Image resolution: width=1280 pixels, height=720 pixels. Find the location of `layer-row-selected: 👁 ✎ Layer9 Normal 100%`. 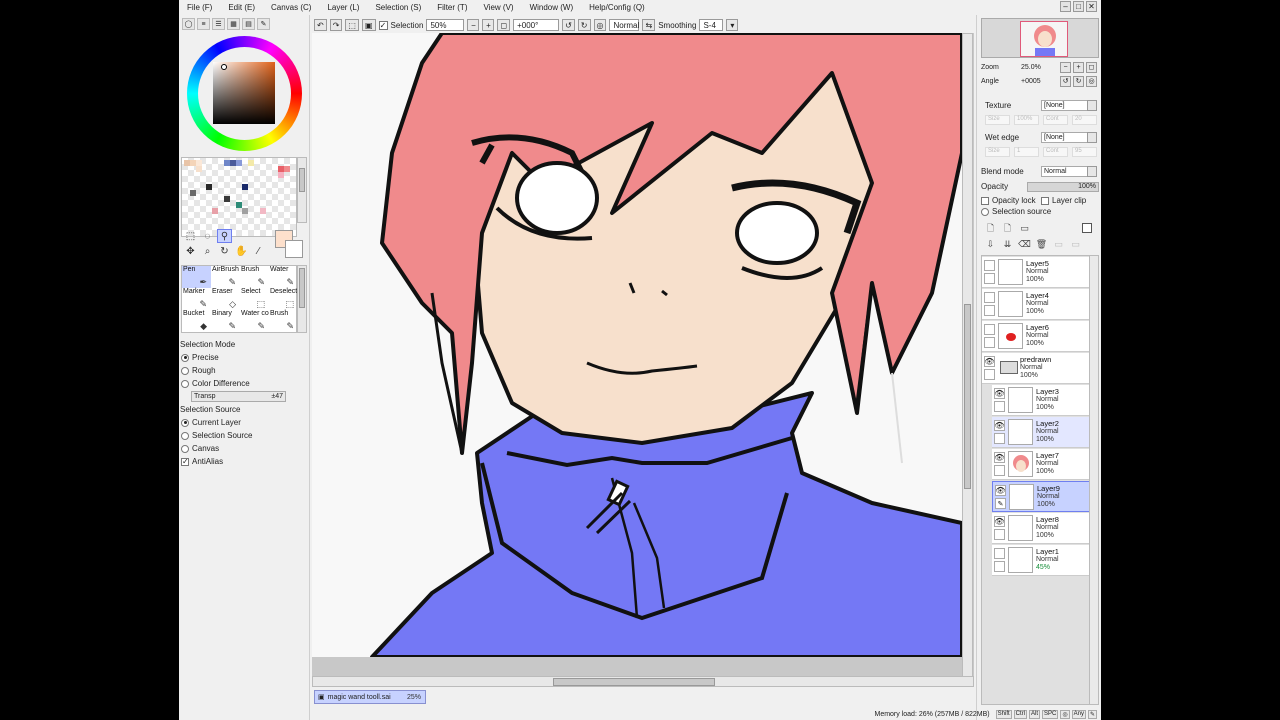

layer-row-selected: 👁 ✎ Layer9 Normal 100% is located at coordinates (1041, 496).